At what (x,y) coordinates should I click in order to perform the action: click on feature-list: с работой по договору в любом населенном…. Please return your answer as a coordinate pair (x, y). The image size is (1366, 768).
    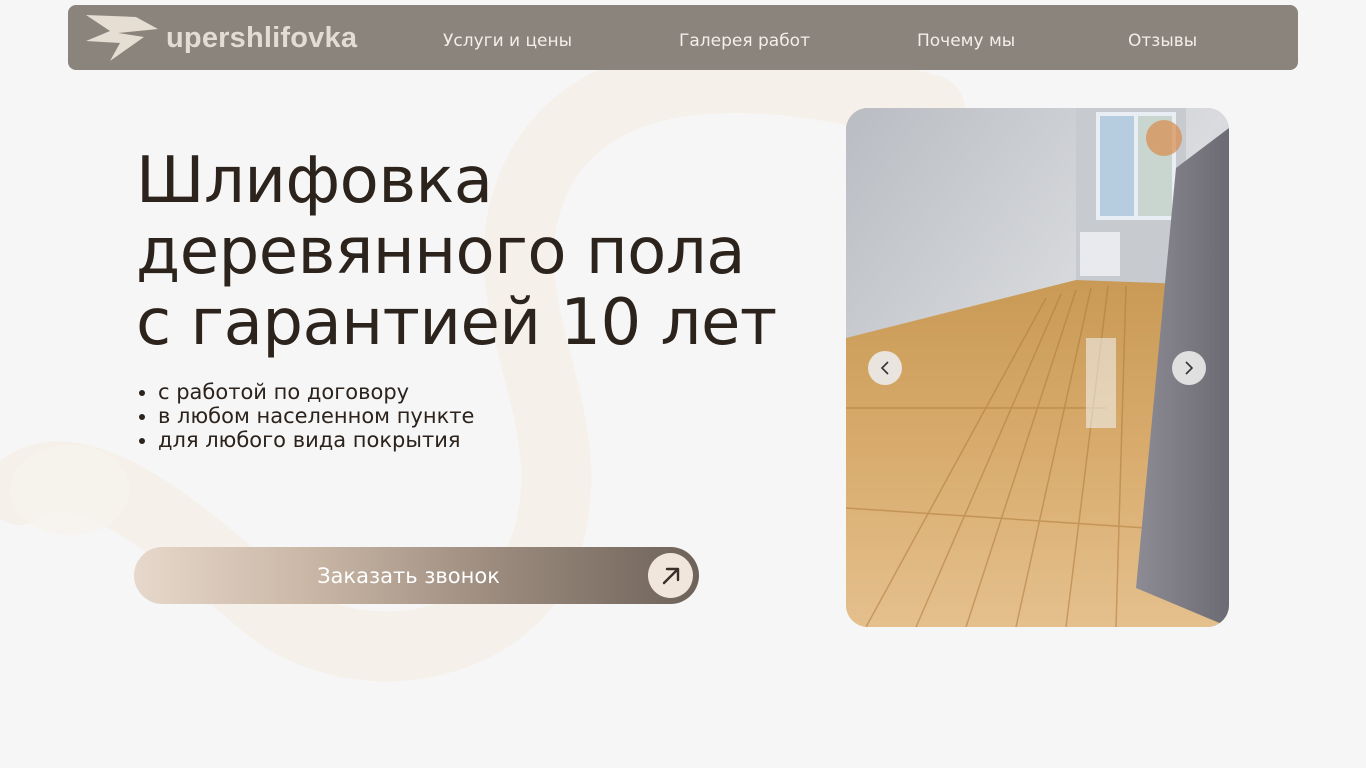
    Looking at the image, I should click on (306, 416).